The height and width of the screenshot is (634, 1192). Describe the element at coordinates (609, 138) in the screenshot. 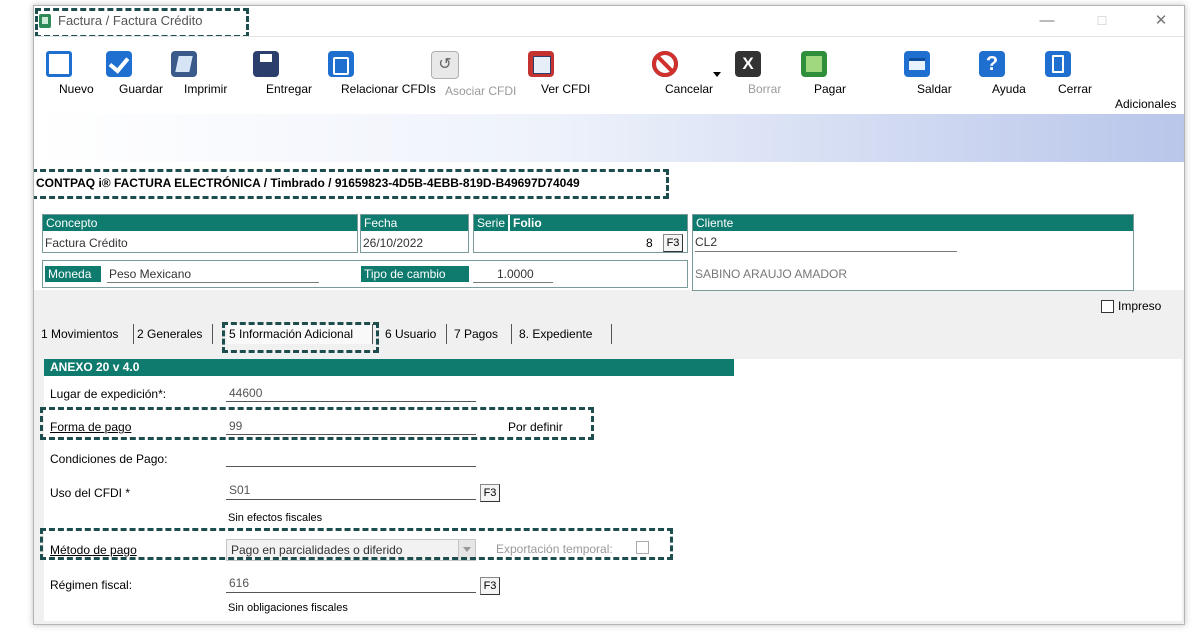

I see `gradient-band` at that location.